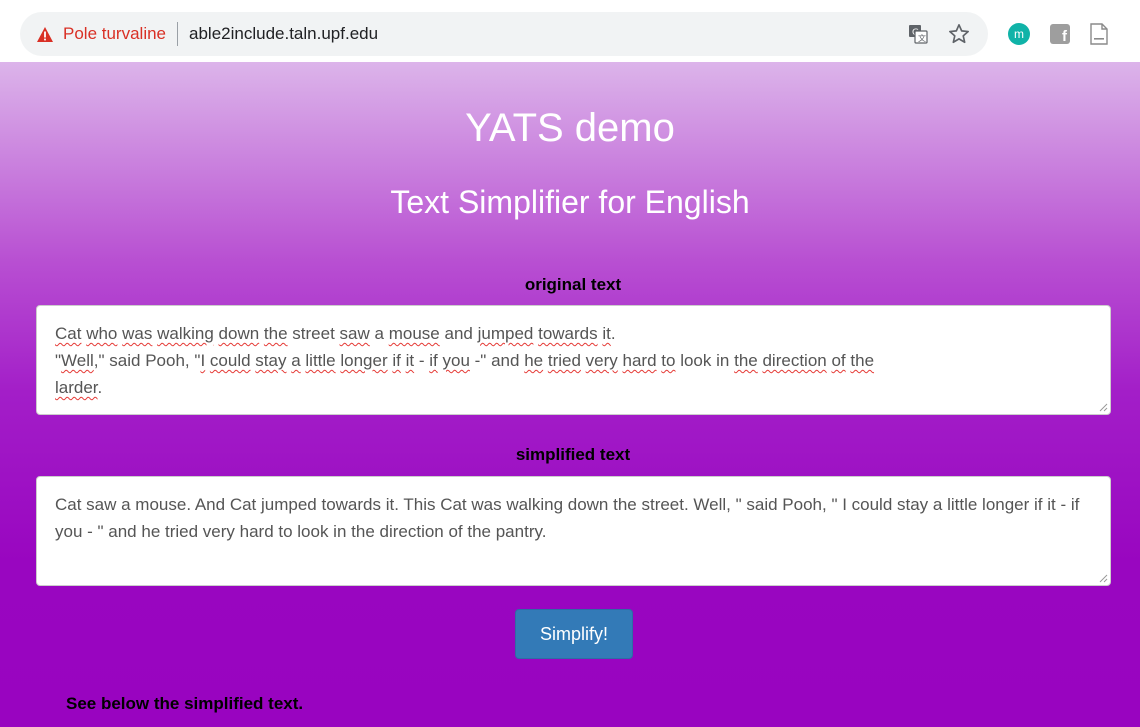 This screenshot has width=1140, height=727. Describe the element at coordinates (76, 387) in the screenshot. I see `spellcheck-word: larder` at that location.